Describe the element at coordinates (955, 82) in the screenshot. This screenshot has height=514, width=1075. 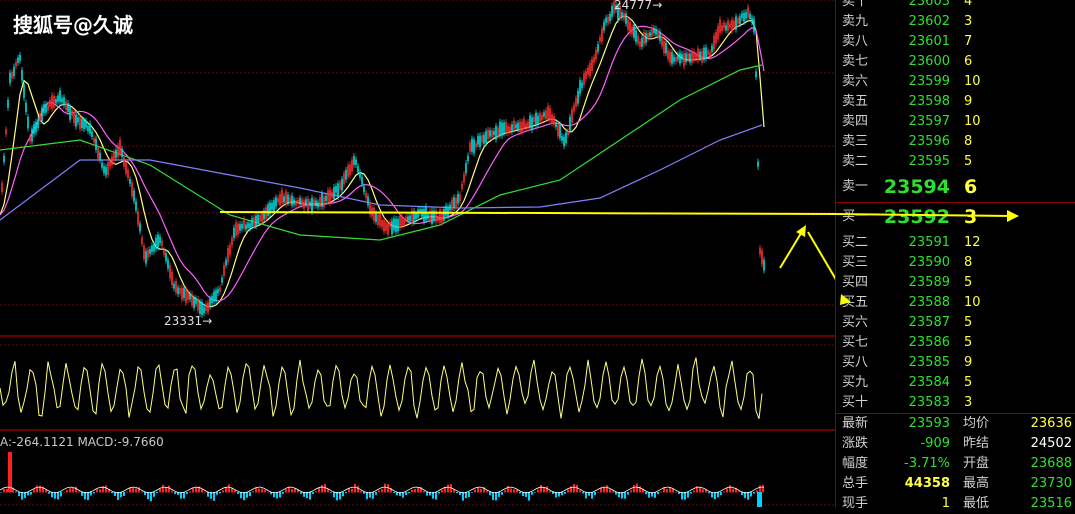
I see `ask-row: 卖六 23599 10` at that location.